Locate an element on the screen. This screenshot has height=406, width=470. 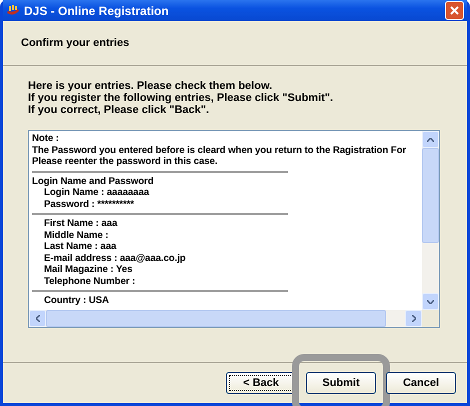
instruction-text: If you register the following entries, Please click "Submit". is located at coordinates (181, 98).